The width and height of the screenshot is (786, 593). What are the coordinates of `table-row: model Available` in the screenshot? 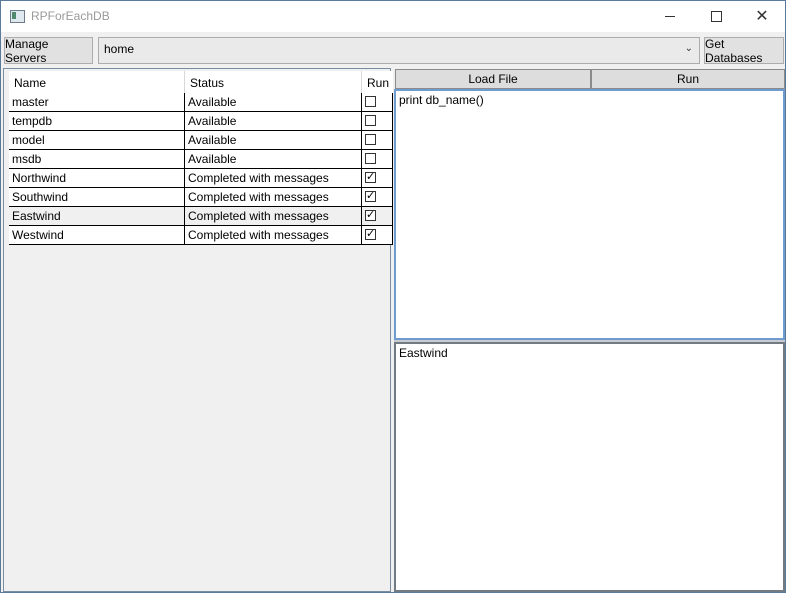 It's located at (201, 140).